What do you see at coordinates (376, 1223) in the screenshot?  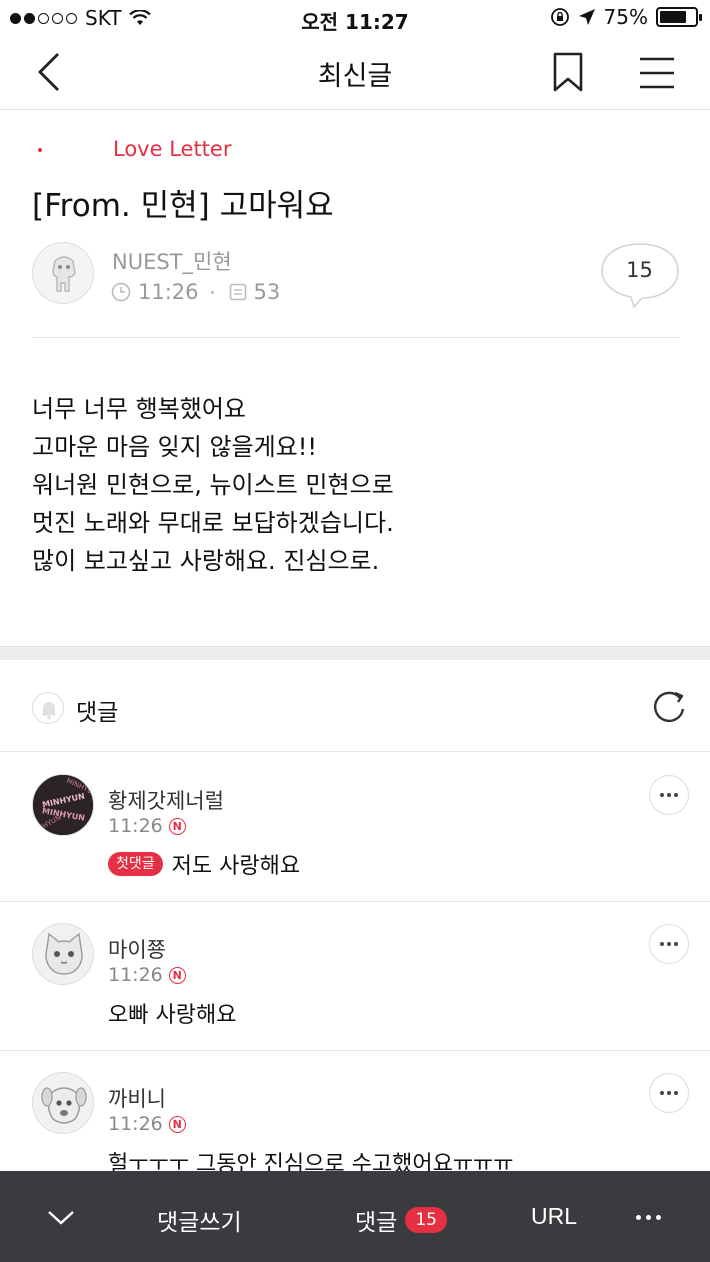 I see `comments-button-label: 댓글` at bounding box center [376, 1223].